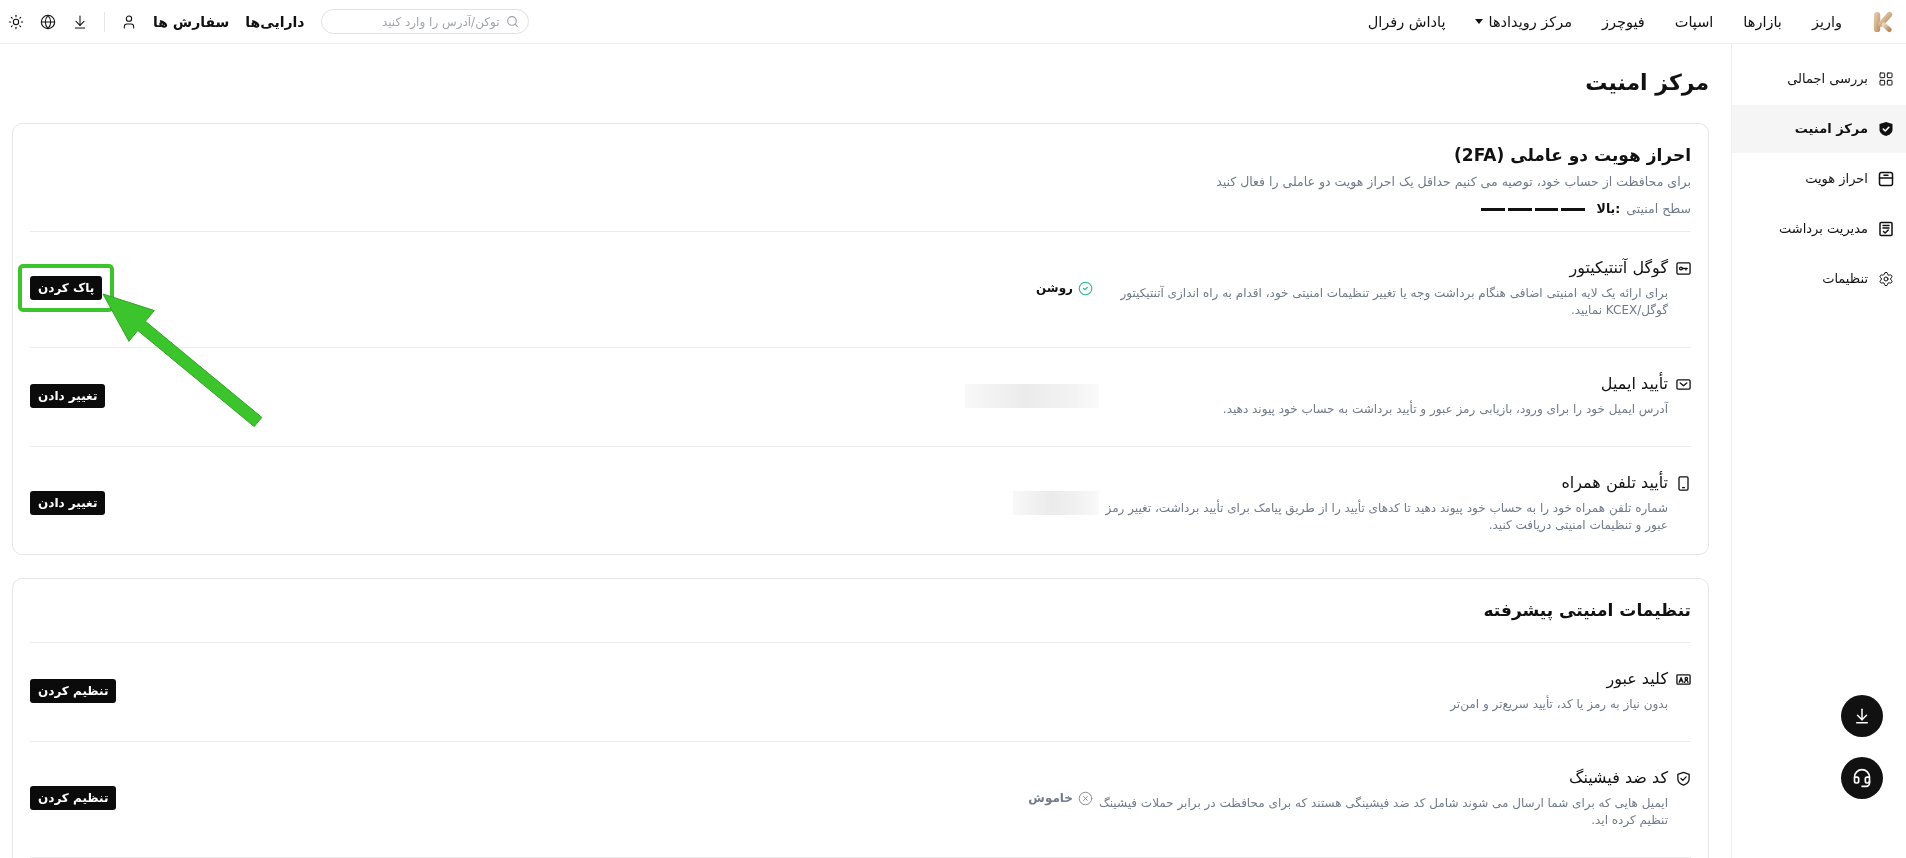 The width and height of the screenshot is (1906, 858). What do you see at coordinates (1608, 209) in the screenshot?
I see `security-level-value: :بالا` at bounding box center [1608, 209].